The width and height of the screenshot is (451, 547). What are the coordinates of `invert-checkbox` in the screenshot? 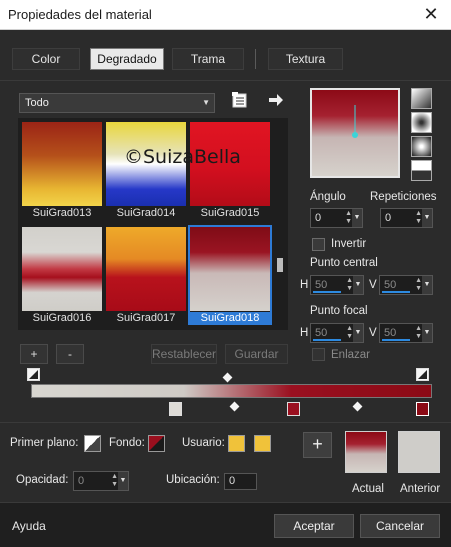 It's located at (318, 244).